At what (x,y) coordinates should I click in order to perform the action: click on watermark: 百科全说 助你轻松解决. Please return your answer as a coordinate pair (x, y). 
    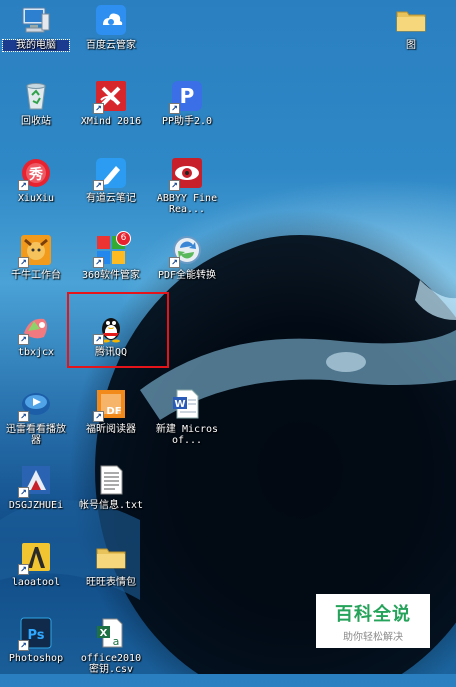
    Looking at the image, I should click on (373, 621).